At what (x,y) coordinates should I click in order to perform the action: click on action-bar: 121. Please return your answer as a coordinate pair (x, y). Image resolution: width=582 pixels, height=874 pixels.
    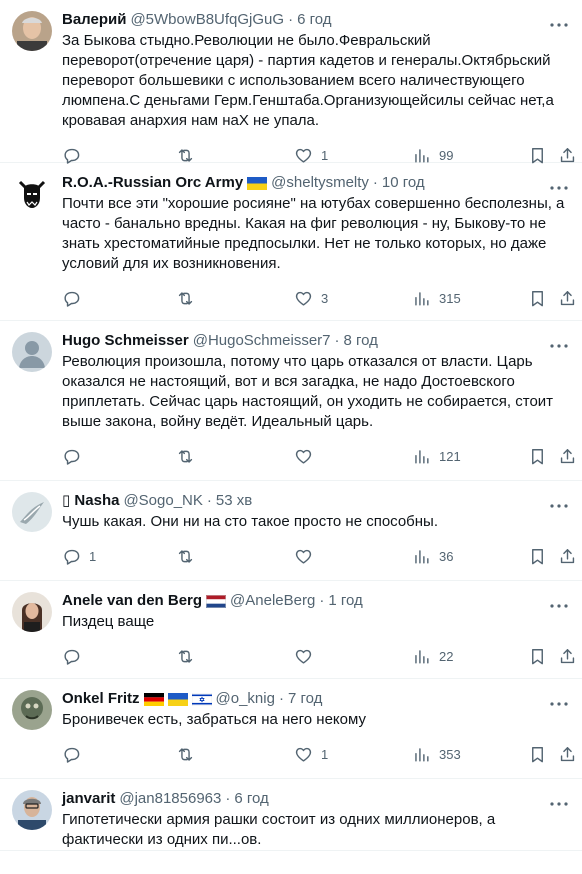
    Looking at the image, I should click on (318, 456).